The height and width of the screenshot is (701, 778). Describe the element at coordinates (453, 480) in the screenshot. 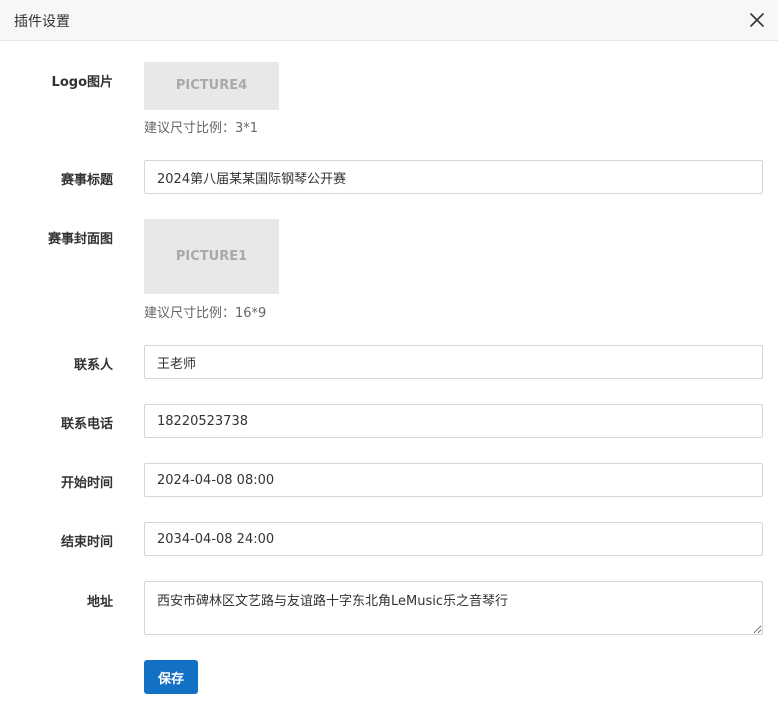

I see `start-time-input` at that location.